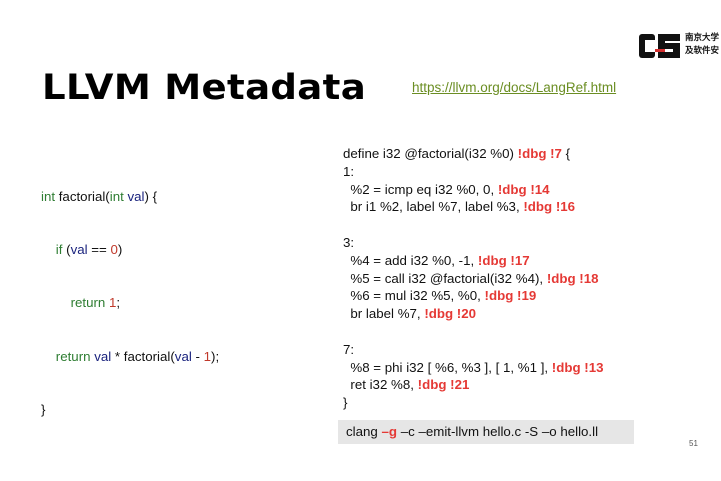 The width and height of the screenshot is (721, 481). I want to click on c-line-5: }, so click(130, 410).